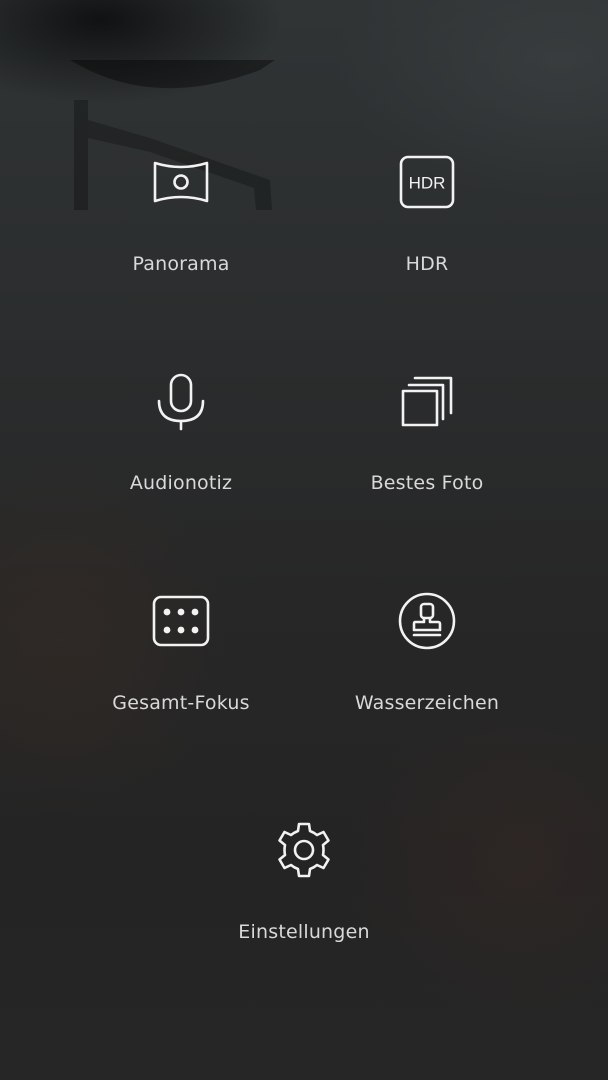 The image size is (608, 1080). What do you see at coordinates (427, 401) in the screenshot?
I see `stacked-photos-icon` at bounding box center [427, 401].